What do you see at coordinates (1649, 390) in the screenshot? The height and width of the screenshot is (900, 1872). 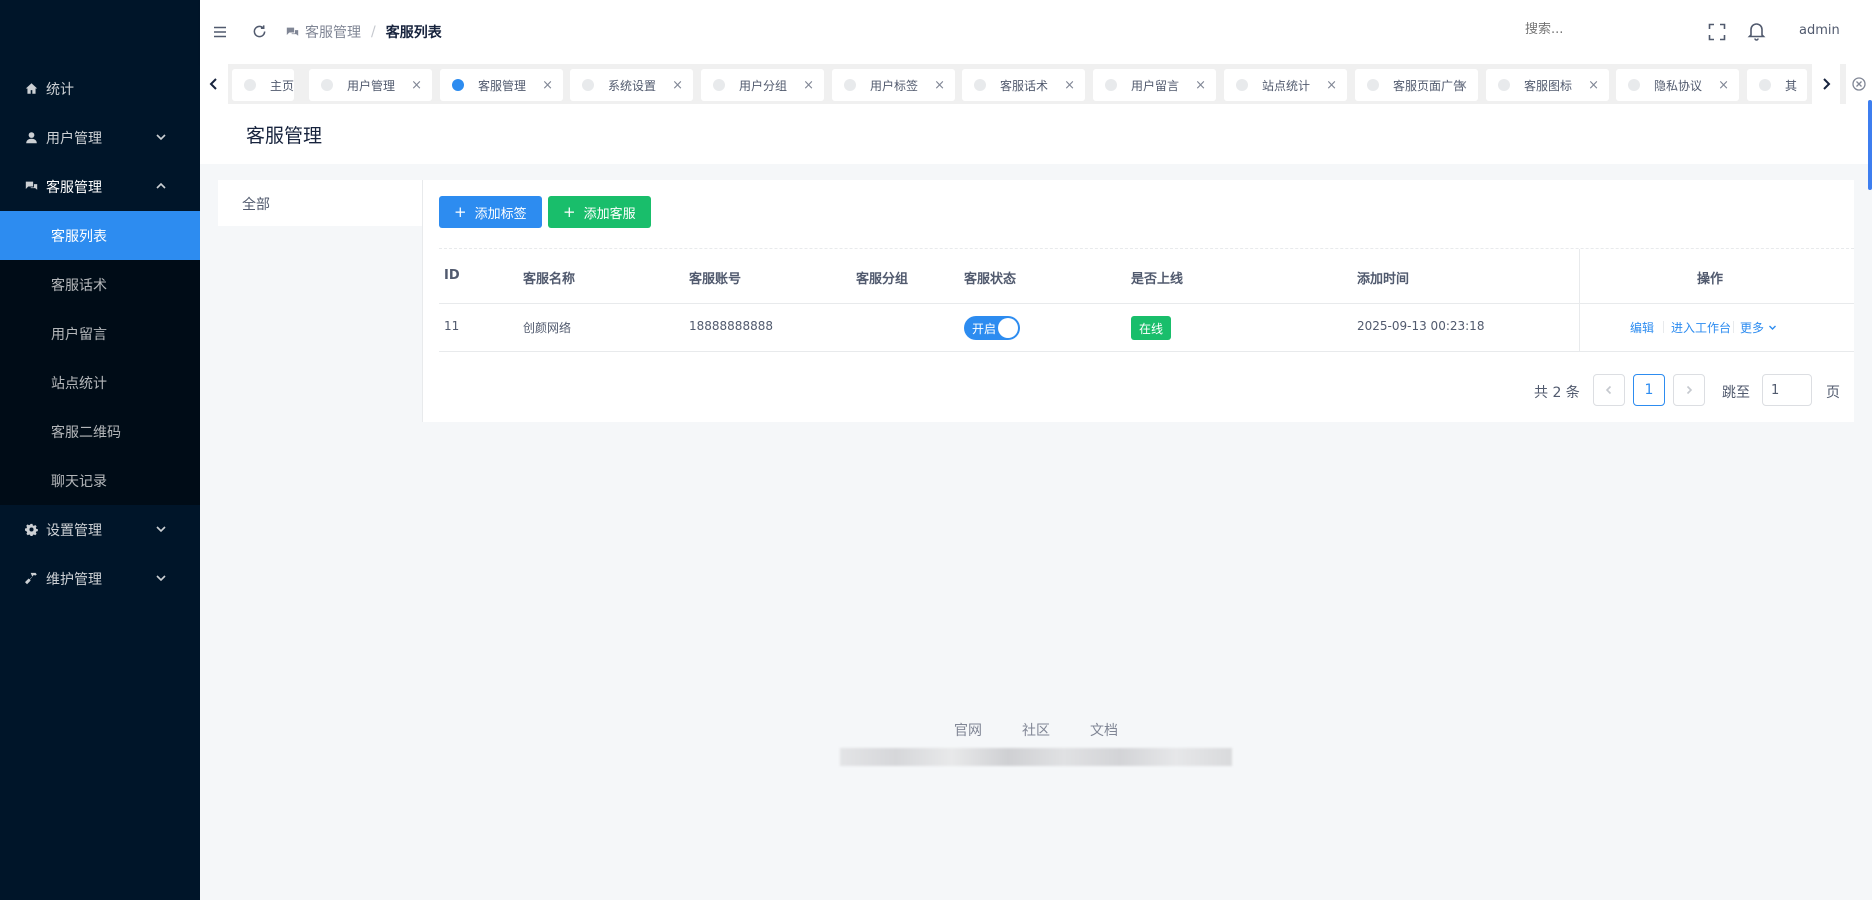 I see `page-1-button: 1` at bounding box center [1649, 390].